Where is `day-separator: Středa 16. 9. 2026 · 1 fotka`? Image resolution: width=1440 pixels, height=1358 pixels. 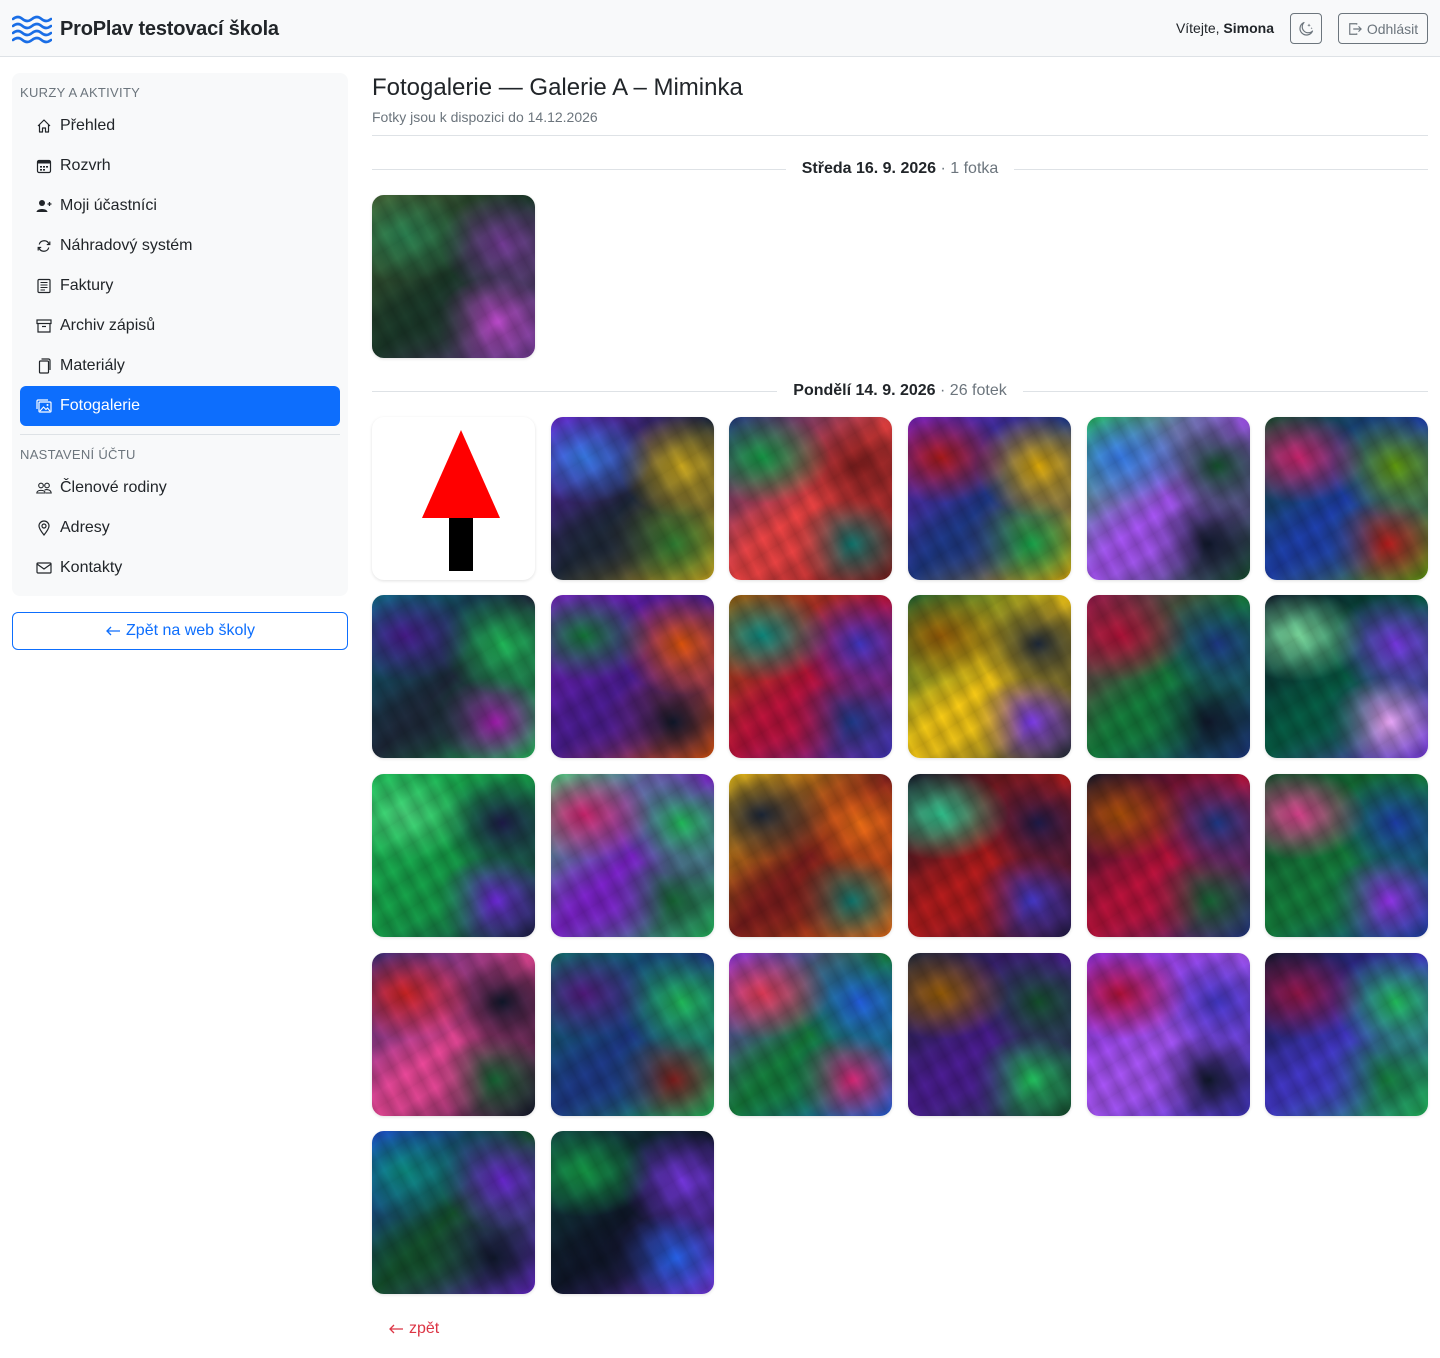
day-separator: Středa 16. 9. 2026 · 1 fotka is located at coordinates (900, 169).